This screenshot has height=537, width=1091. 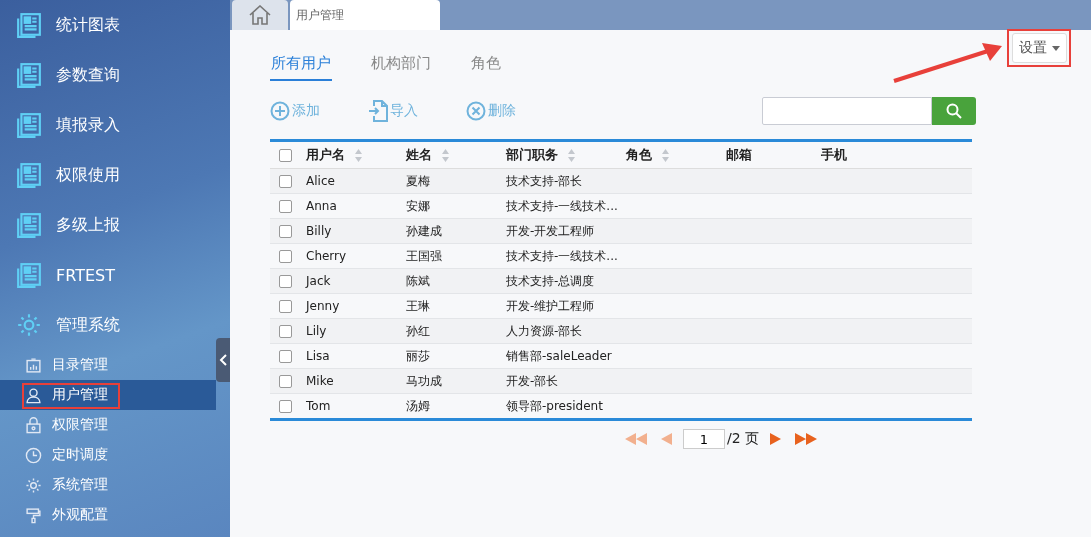 What do you see at coordinates (301, 67) in the screenshot?
I see `tab: 所有用户` at bounding box center [301, 67].